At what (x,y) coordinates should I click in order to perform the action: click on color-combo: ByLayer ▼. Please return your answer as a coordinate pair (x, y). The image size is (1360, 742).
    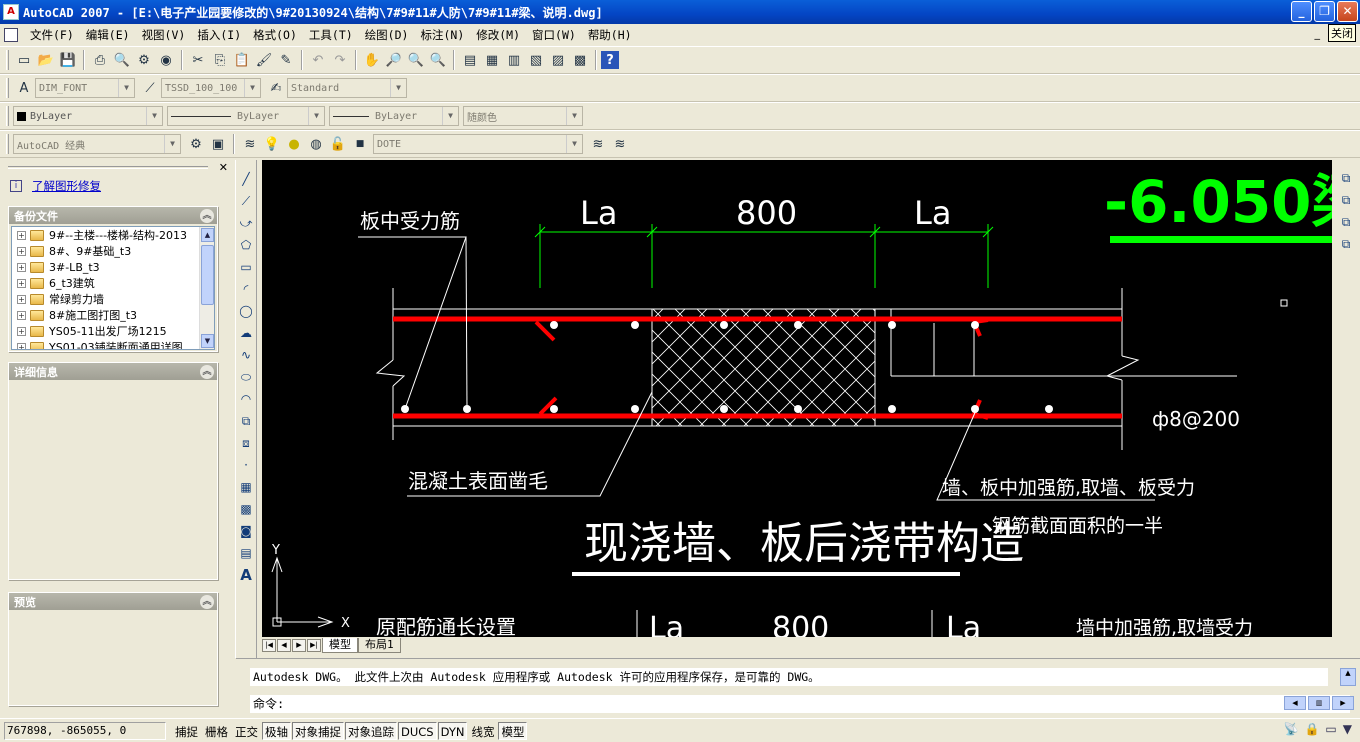
    Looking at the image, I should click on (88, 116).